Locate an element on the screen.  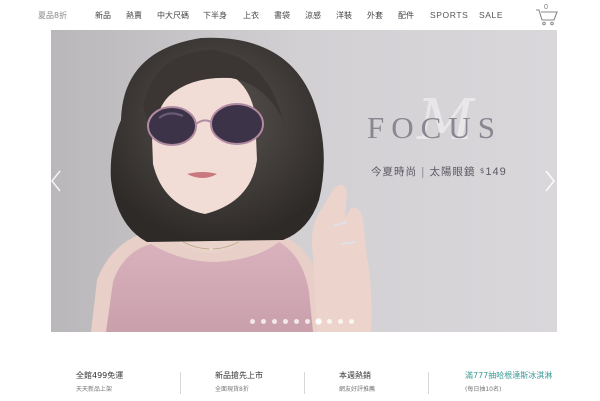
promo-subtitle: 網友好評推薦 is located at coordinates (357, 389).